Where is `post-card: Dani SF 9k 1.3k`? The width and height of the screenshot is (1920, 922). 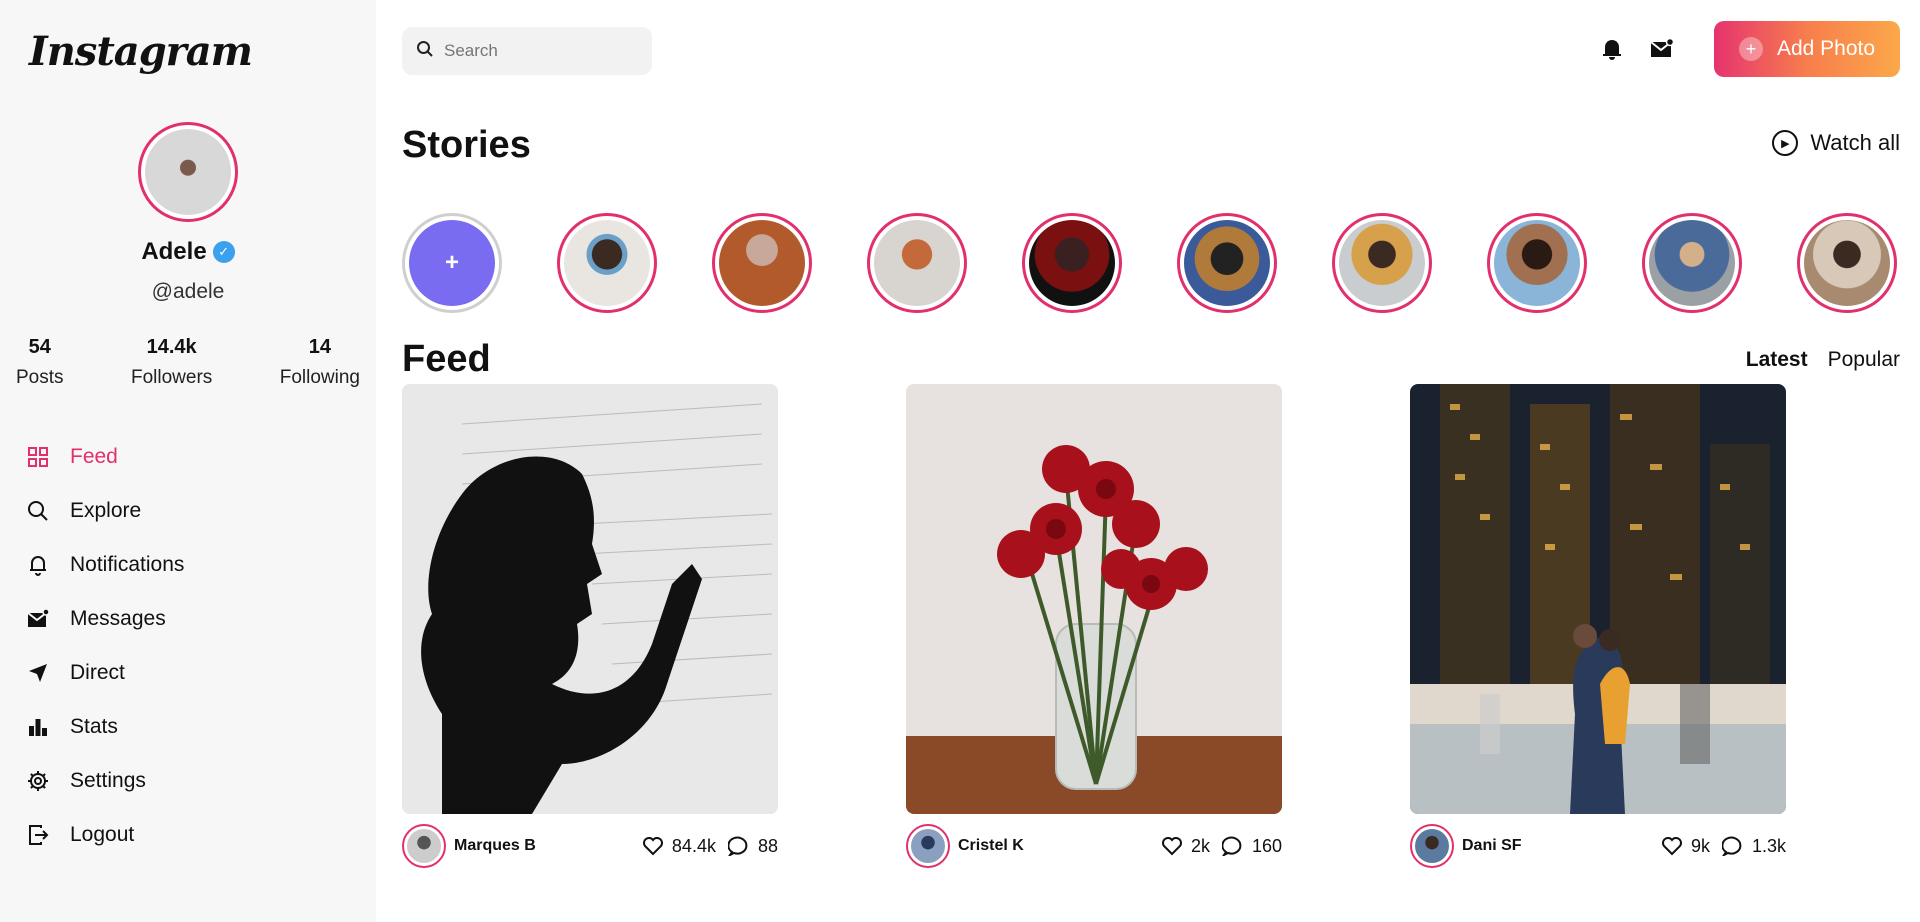 post-card: Dani SF 9k 1.3k is located at coordinates (1598, 626).